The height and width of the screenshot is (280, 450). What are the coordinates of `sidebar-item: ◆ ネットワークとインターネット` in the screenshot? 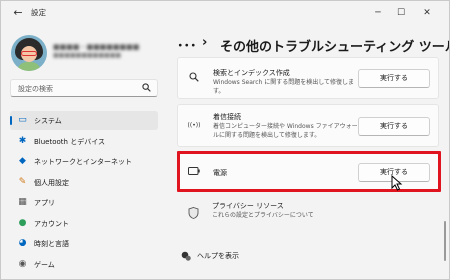 It's located at (84, 161).